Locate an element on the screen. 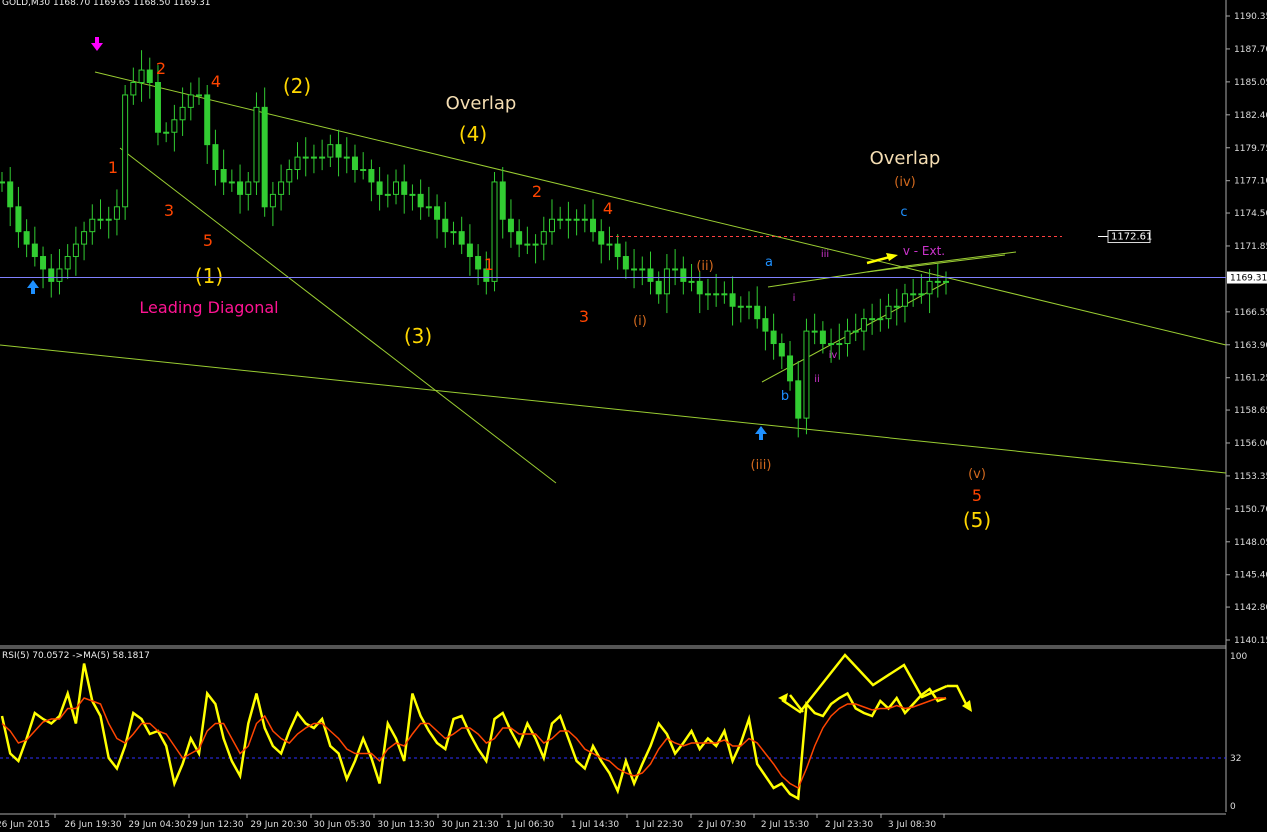 This screenshot has height=832, width=1267. wave-label-magenta: i is located at coordinates (794, 298).